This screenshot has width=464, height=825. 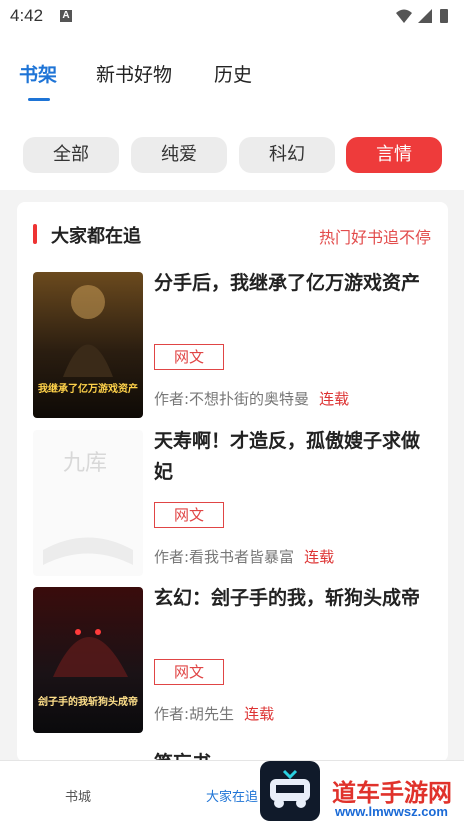 I want to click on cover-3-title: 刽子手的我斩狗头成帝, so click(x=88, y=701).